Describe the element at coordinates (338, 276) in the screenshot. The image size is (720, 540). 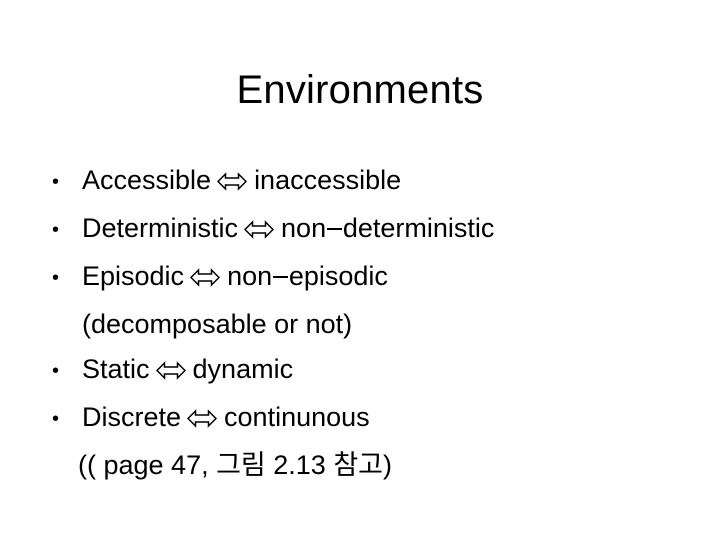
I see `term-right-suffix: episodic` at that location.